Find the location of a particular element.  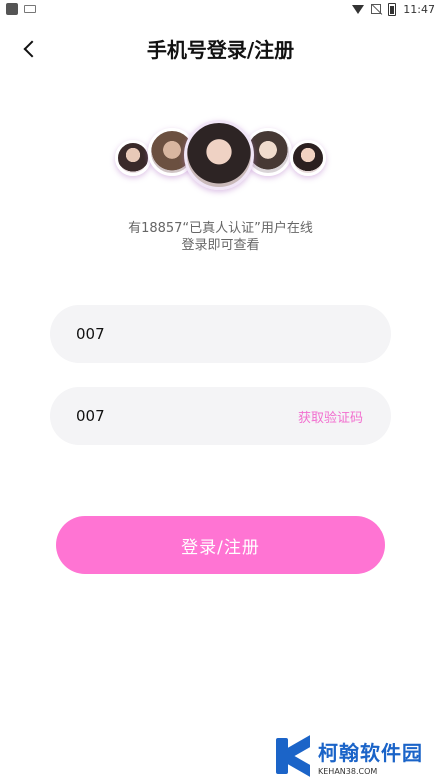

watermark-logo-icon is located at coordinates (294, 756).